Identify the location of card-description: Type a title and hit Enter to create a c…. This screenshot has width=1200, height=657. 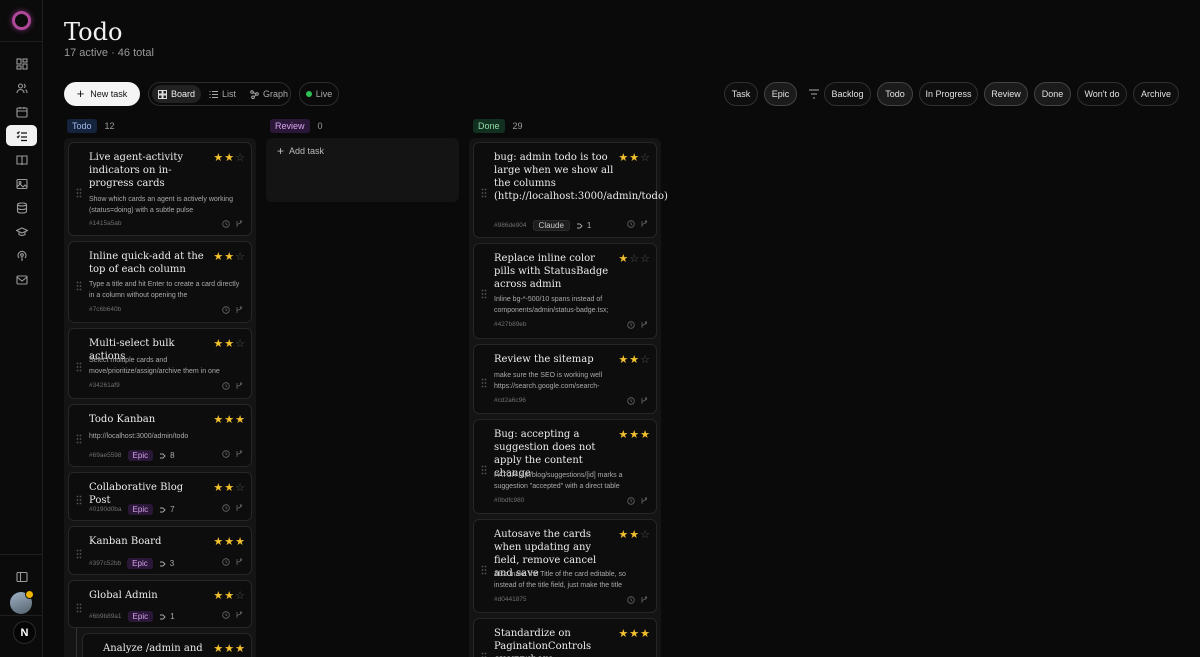
(164, 290).